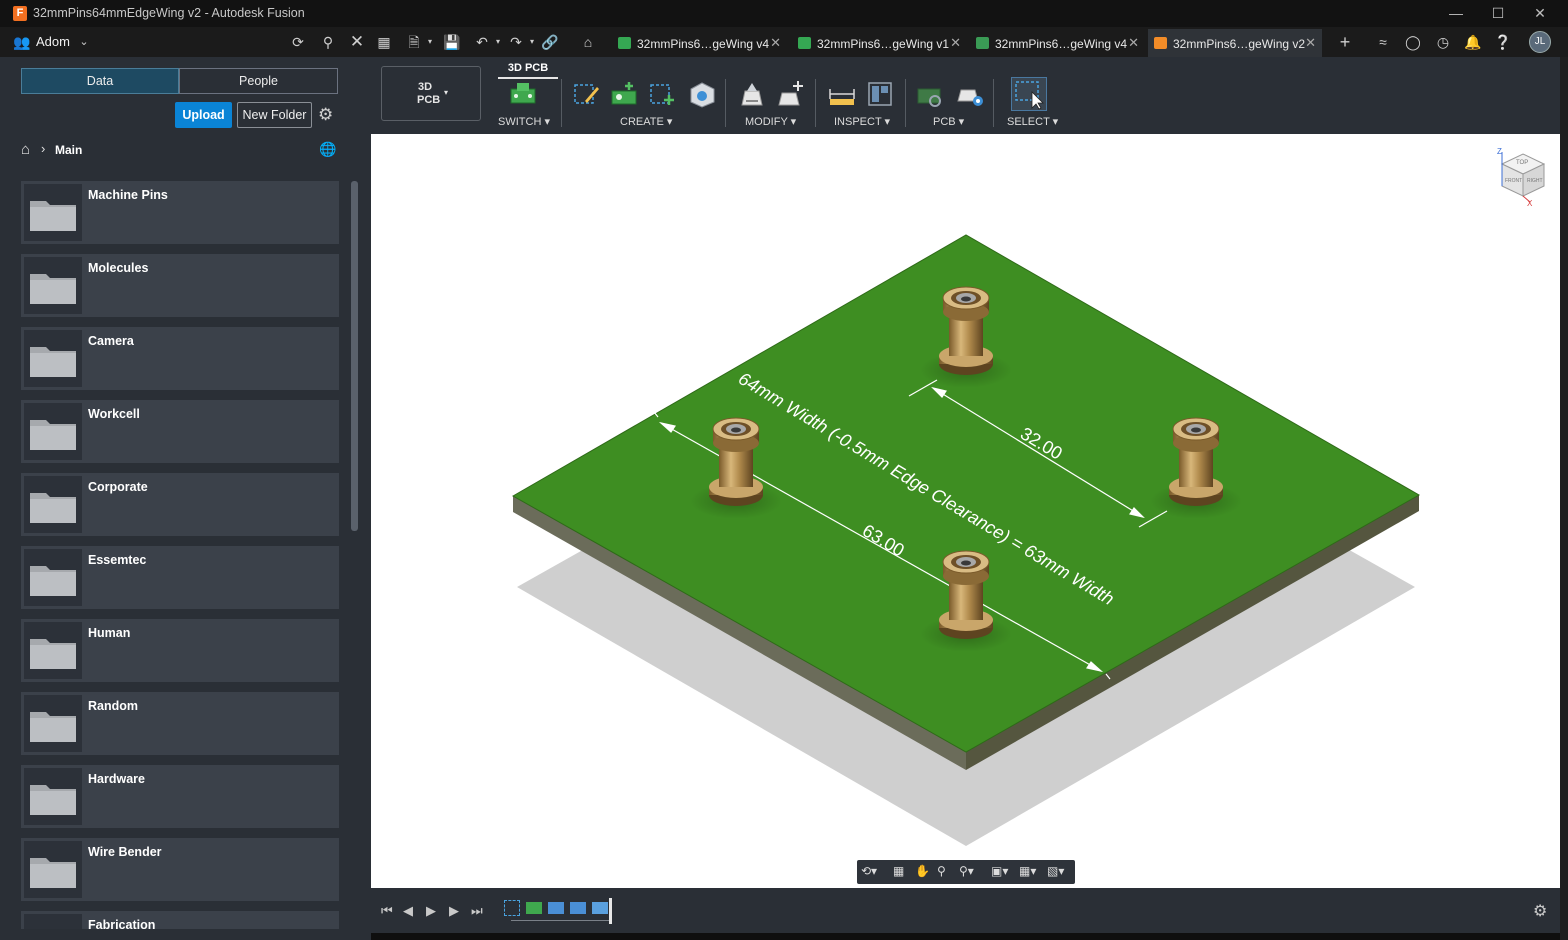  What do you see at coordinates (1345, 42) in the screenshot?
I see `new-tab-plus-icon: +` at bounding box center [1345, 42].